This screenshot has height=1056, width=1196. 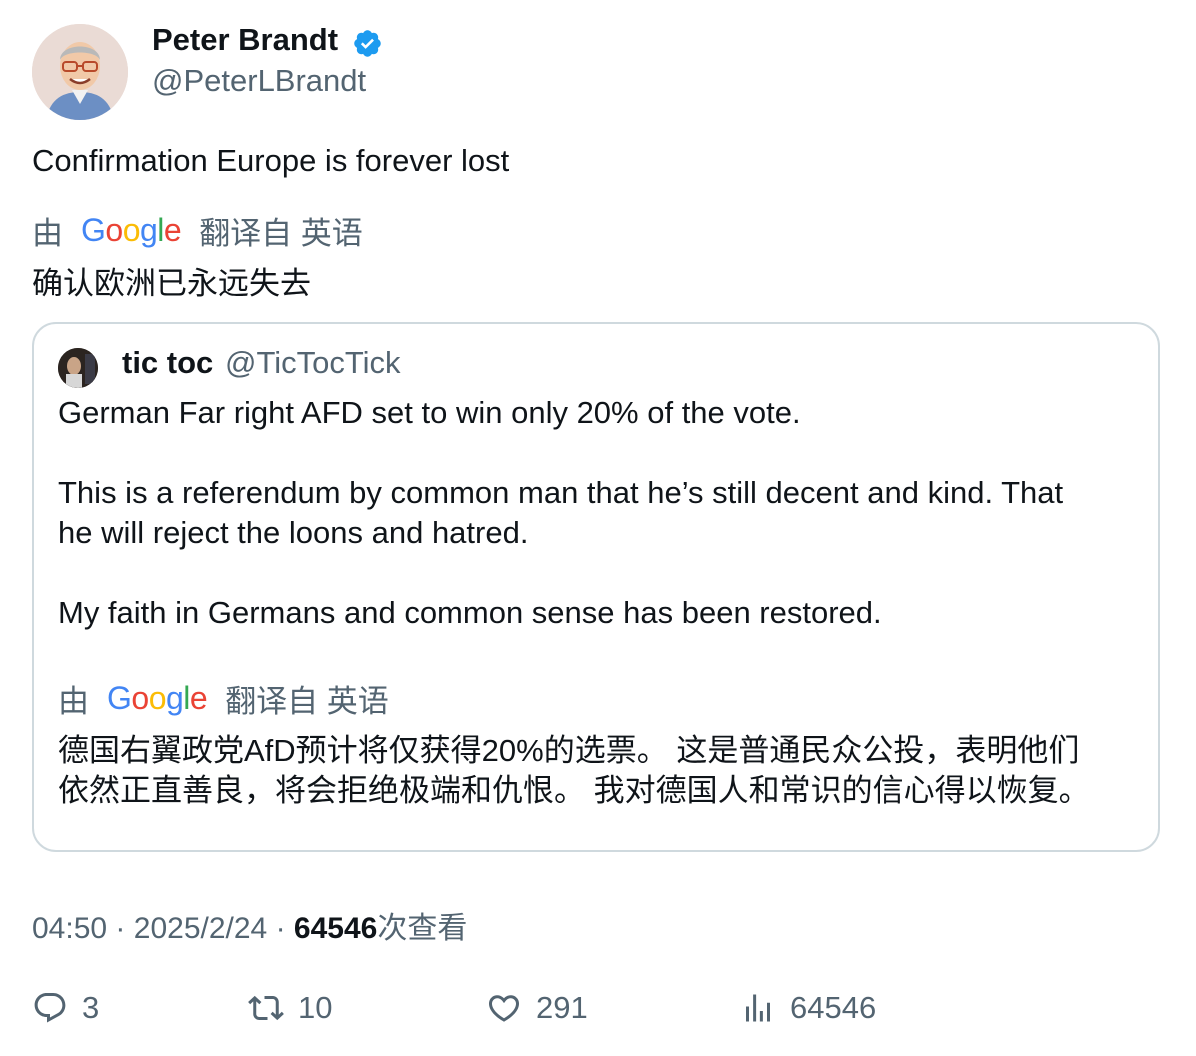 I want to click on tweet-time: 04:50, so click(x=69, y=928).